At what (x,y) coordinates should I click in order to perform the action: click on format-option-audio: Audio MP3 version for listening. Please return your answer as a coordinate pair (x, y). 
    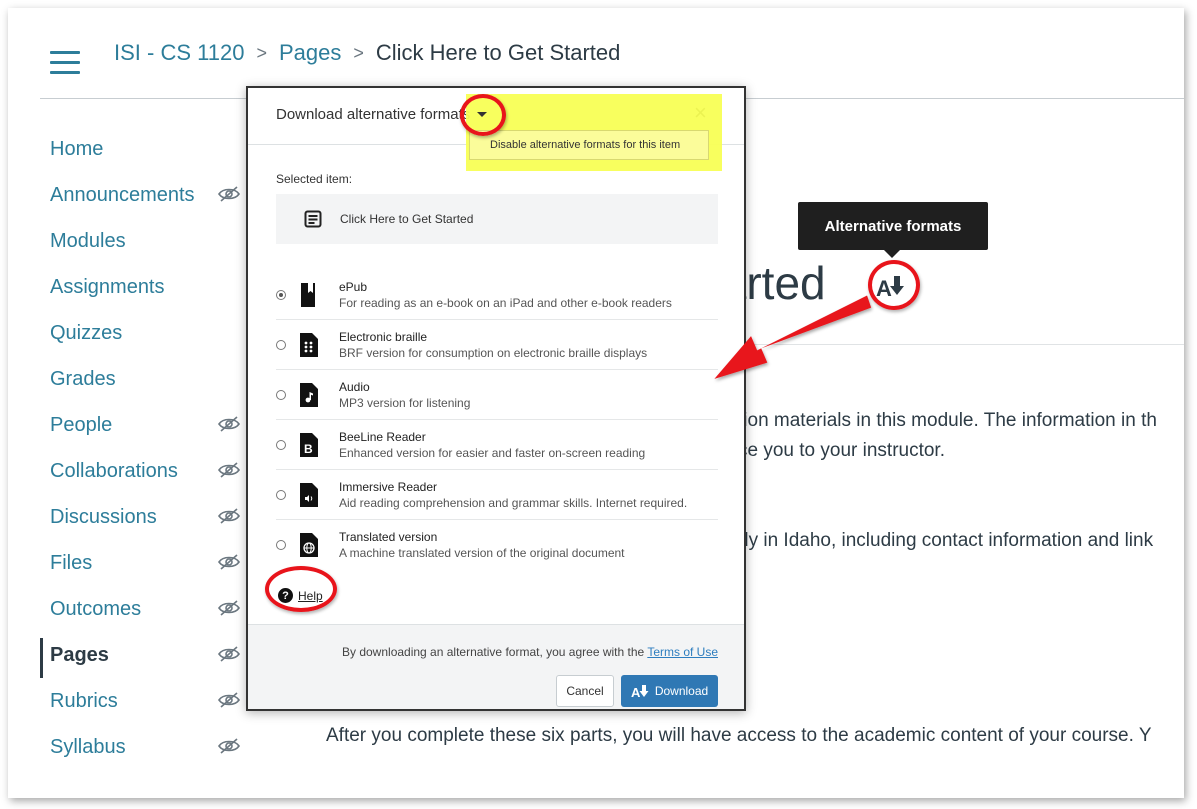
    Looking at the image, I should click on (497, 395).